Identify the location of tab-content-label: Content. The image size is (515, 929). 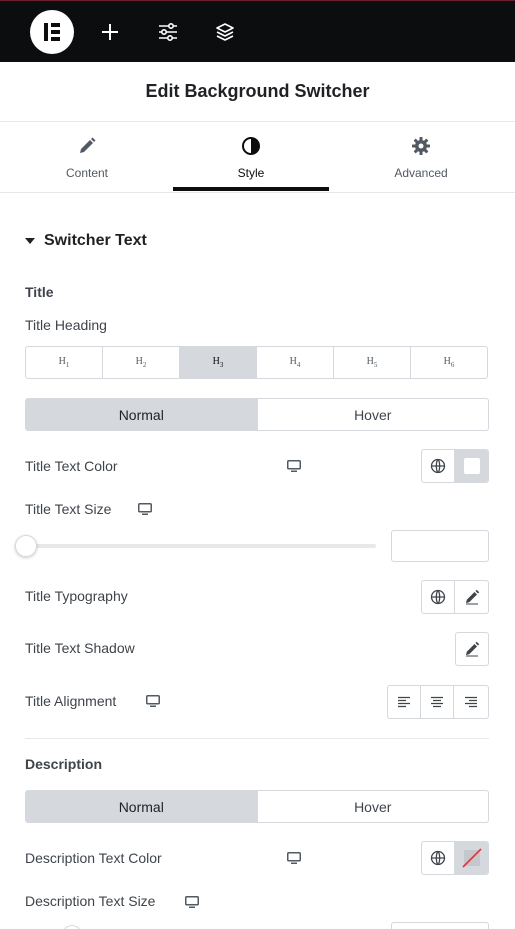
(87, 173).